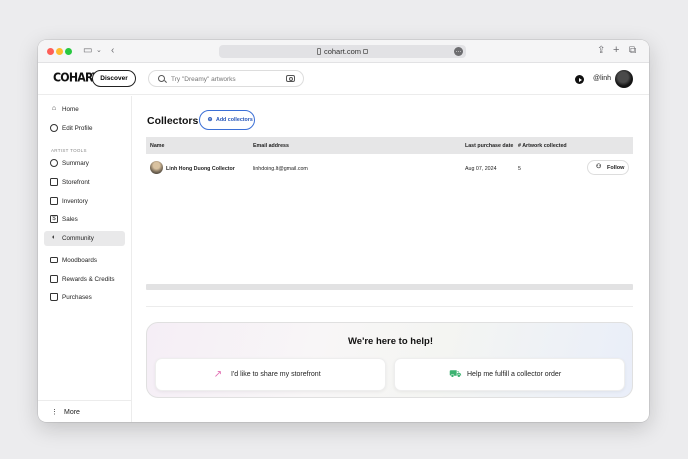 The height and width of the screenshot is (459, 688). I want to click on follow-button: ⚇ Follow, so click(608, 167).